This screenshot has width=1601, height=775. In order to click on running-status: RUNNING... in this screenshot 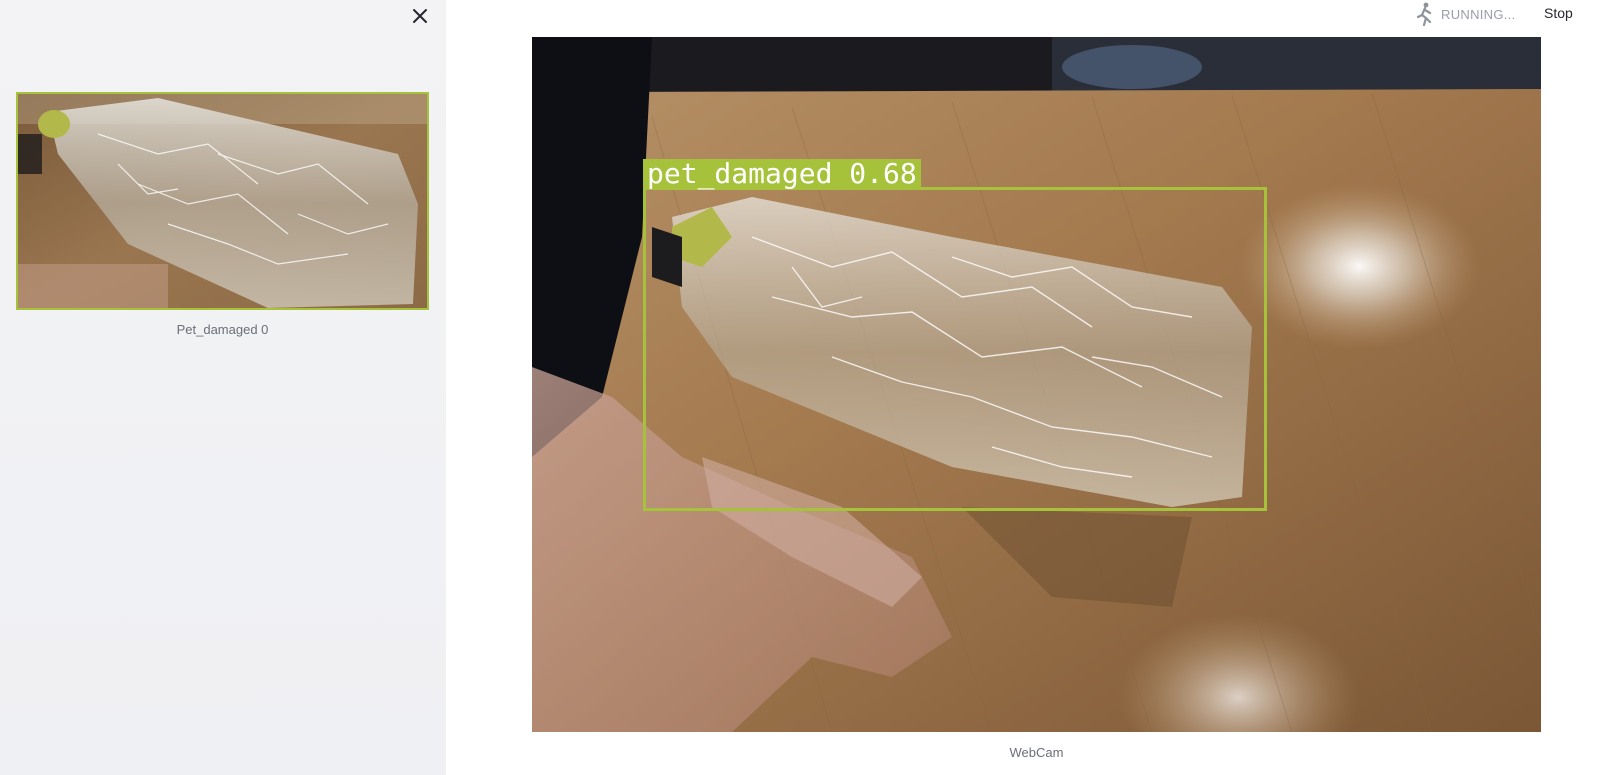, I will do `click(1464, 14)`.